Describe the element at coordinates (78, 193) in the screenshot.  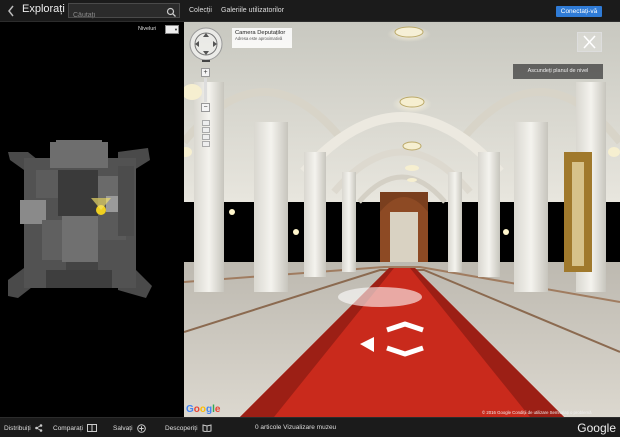
I see `floor-plan-room-center` at that location.